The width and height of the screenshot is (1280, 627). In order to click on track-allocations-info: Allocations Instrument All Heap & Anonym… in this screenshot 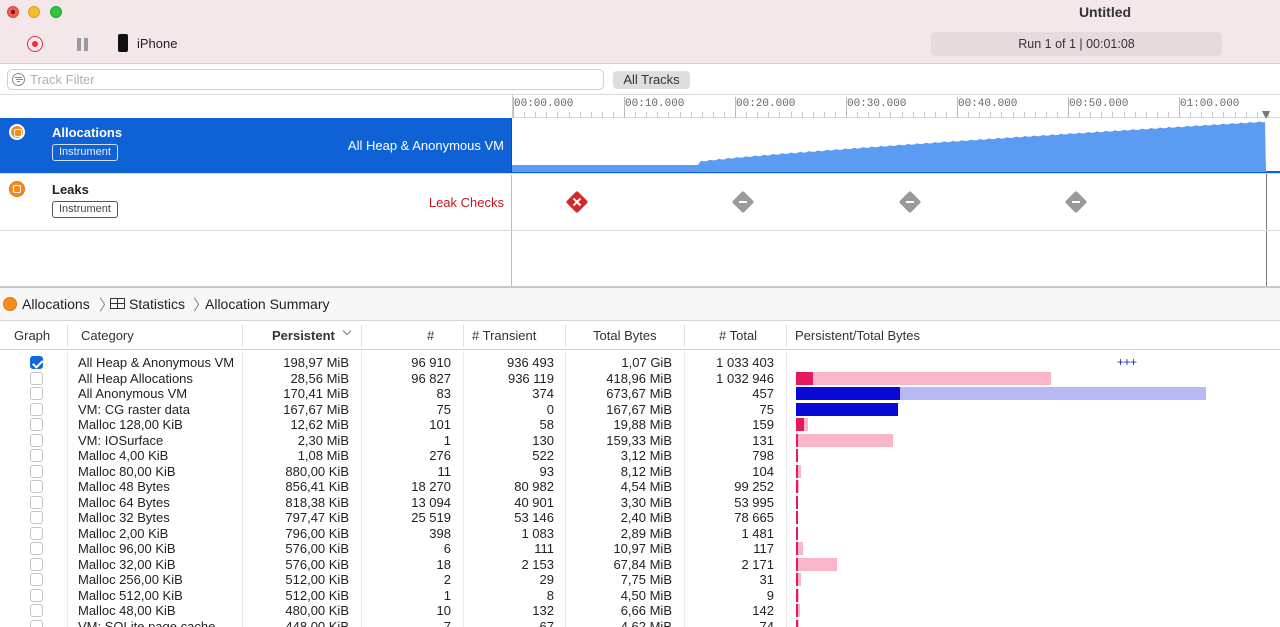, I will do `click(256, 145)`.